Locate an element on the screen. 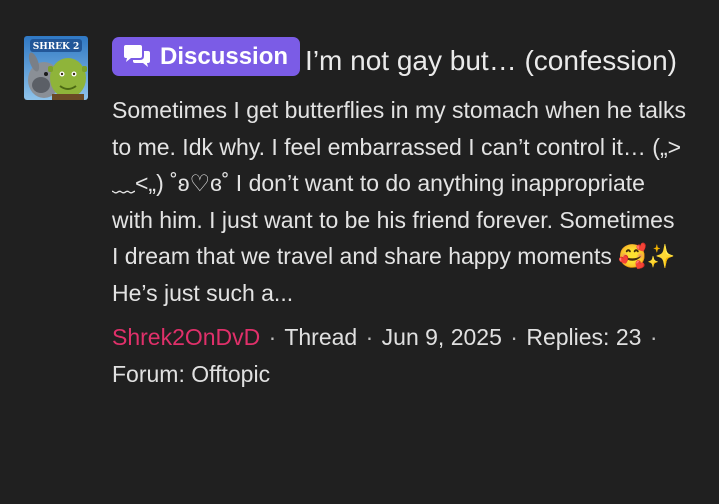 Image resolution: width=719 pixels, height=504 pixels. thread-title-row: Discussion I’m not gay but… (confession) is located at coordinates (402, 59).